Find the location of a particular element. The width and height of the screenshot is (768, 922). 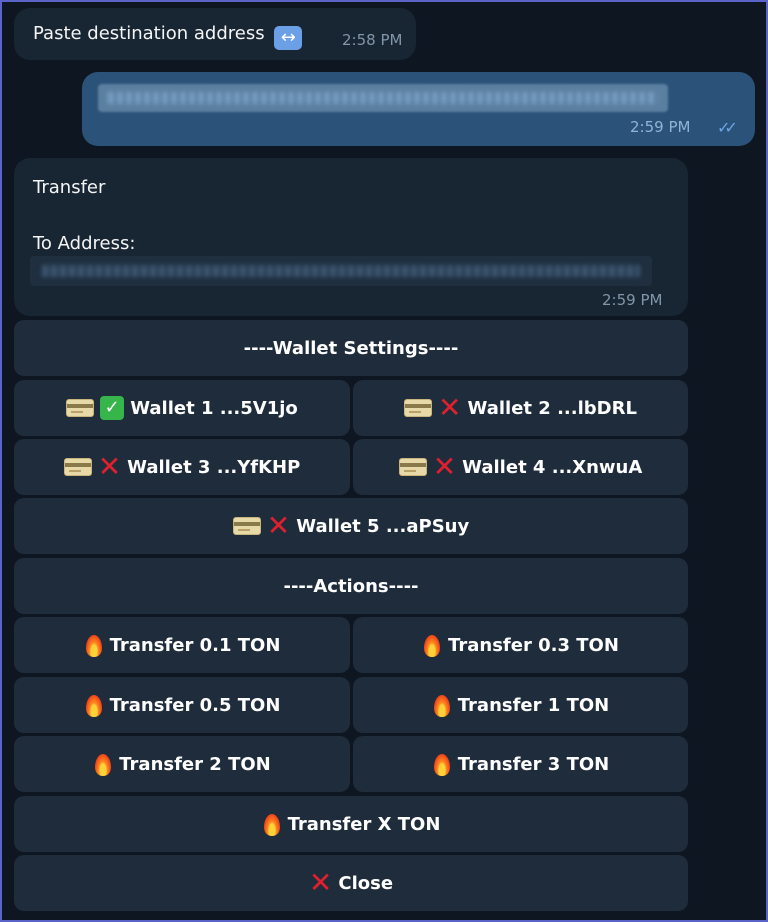

button-label: Wallet 1 ...5V1jo is located at coordinates (214, 408).